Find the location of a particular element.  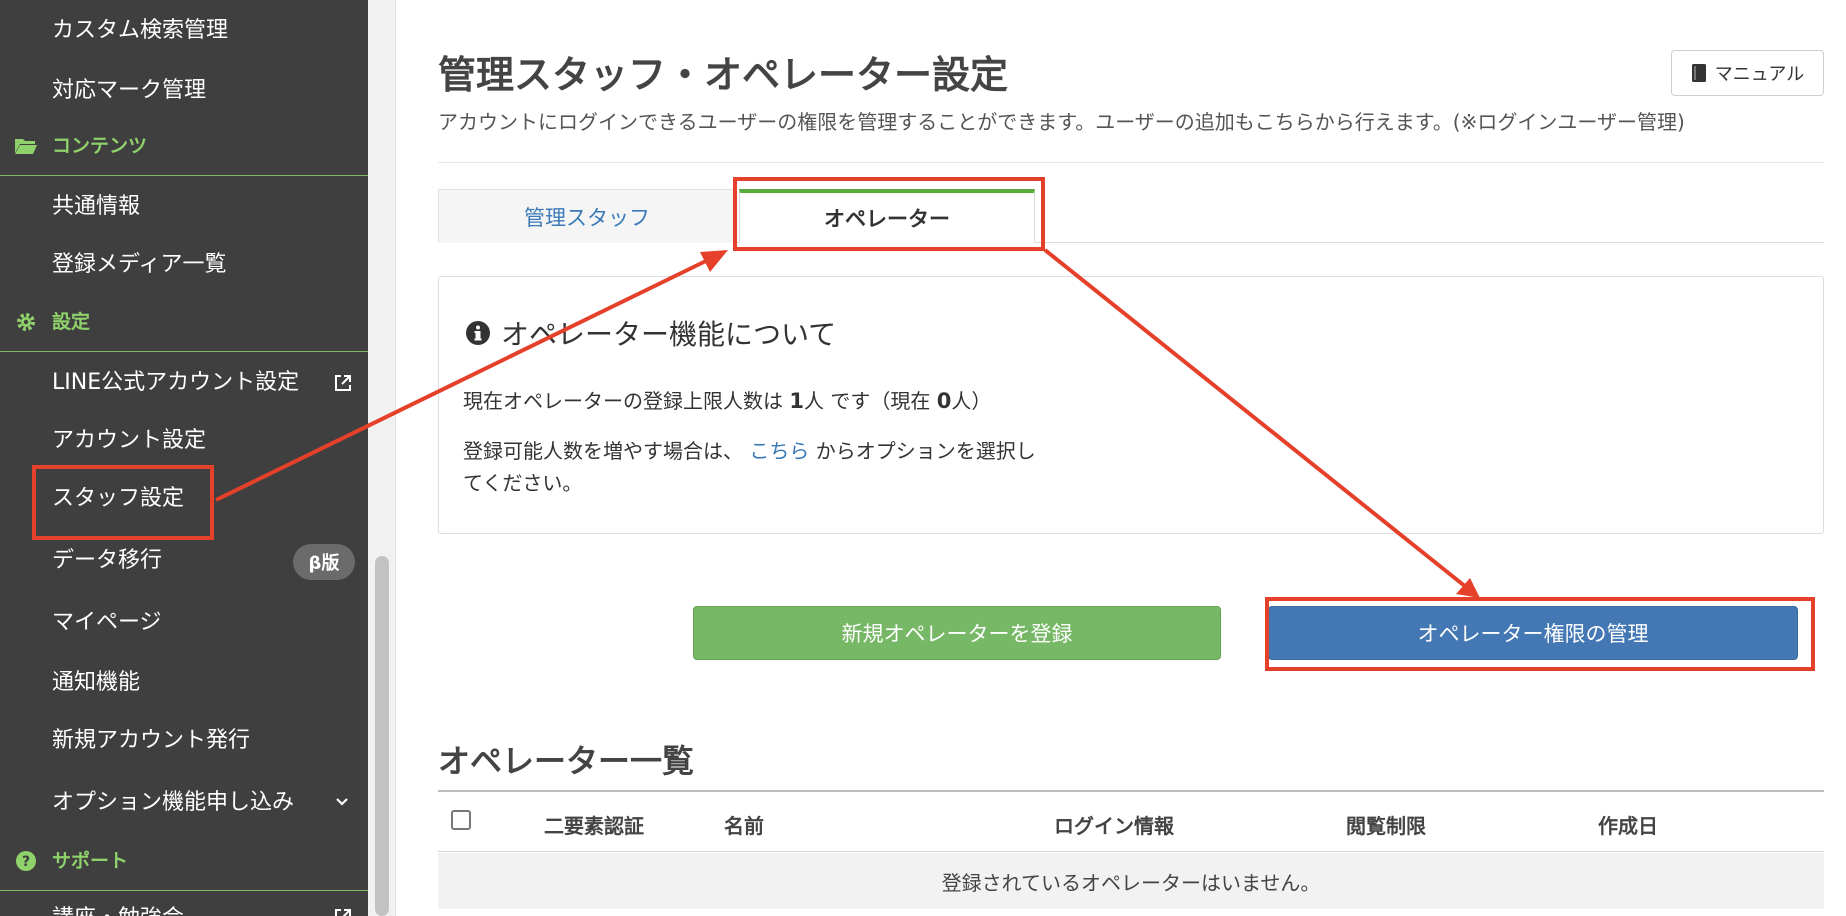

sidebar-section-contents: コンテンツ is located at coordinates (80, 146).